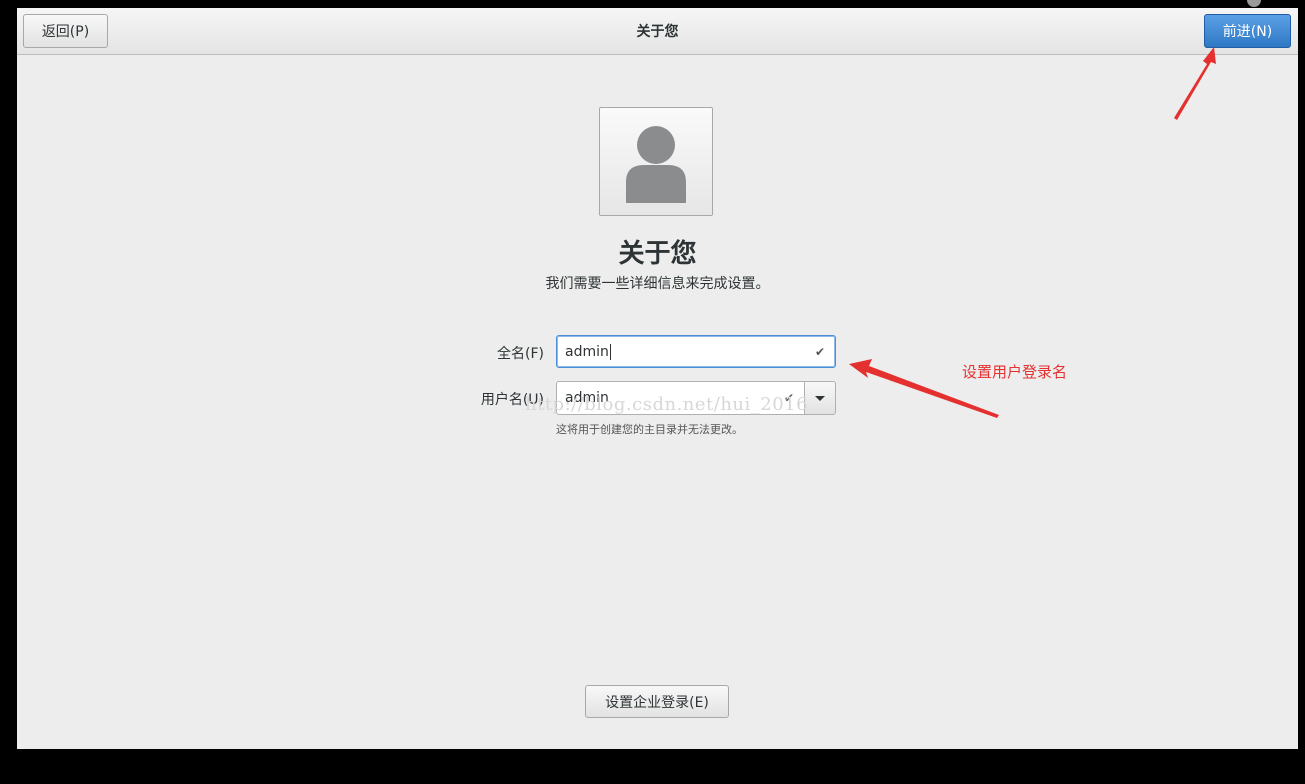  What do you see at coordinates (512, 400) in the screenshot?
I see `username-label: 用户名(U)` at bounding box center [512, 400].